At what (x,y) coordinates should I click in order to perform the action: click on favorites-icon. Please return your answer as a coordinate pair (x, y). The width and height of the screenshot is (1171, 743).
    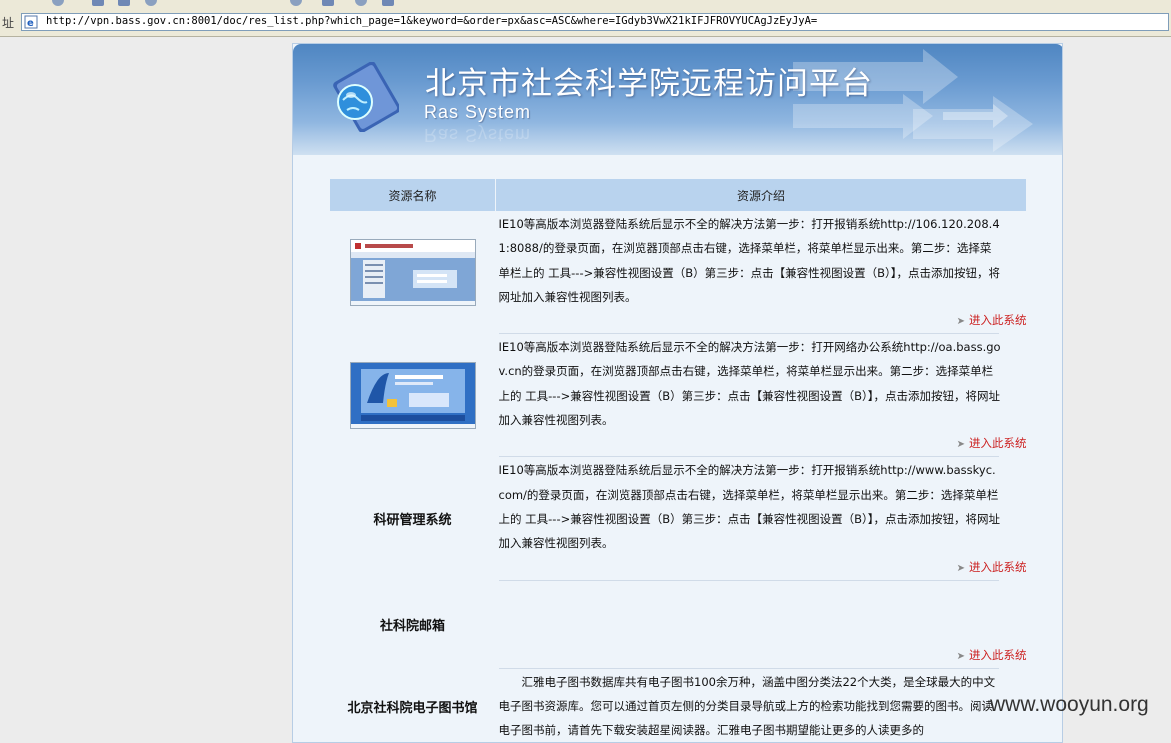
    Looking at the image, I should click on (328, 3).